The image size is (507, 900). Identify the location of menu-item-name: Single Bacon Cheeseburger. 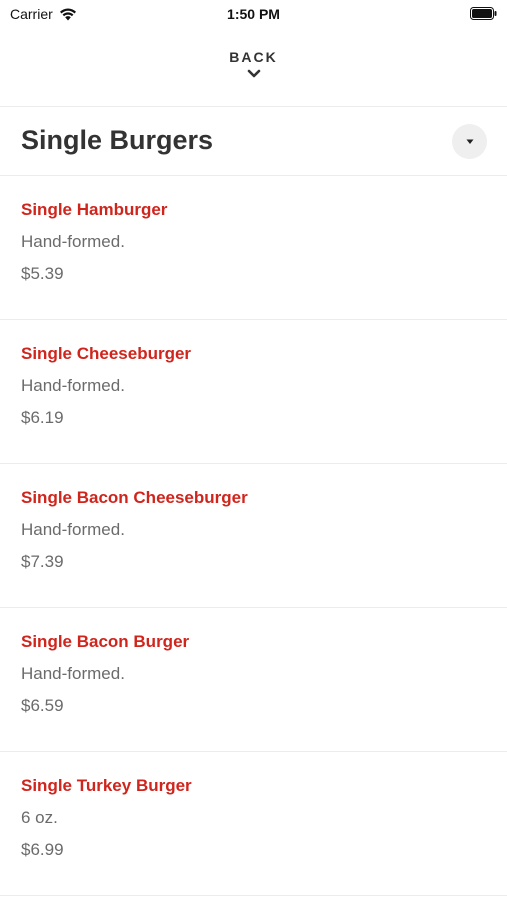
(134, 497).